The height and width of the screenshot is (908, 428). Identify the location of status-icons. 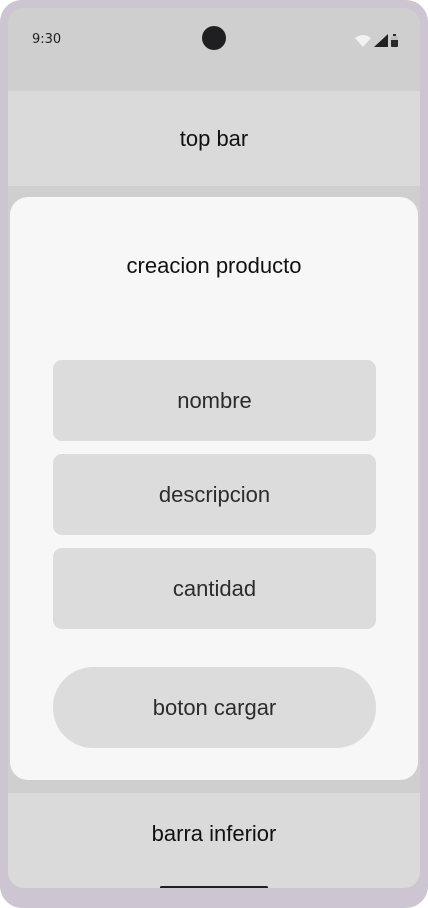
(376, 40).